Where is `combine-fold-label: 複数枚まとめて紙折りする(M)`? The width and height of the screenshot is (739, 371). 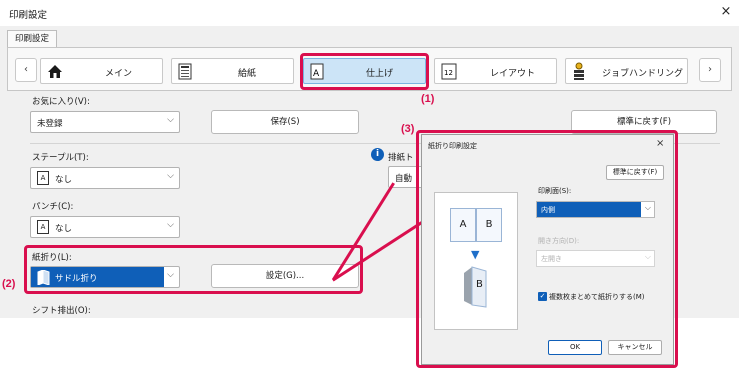 combine-fold-label: 複数枚まとめて紙折りする(M) is located at coordinates (597, 297).